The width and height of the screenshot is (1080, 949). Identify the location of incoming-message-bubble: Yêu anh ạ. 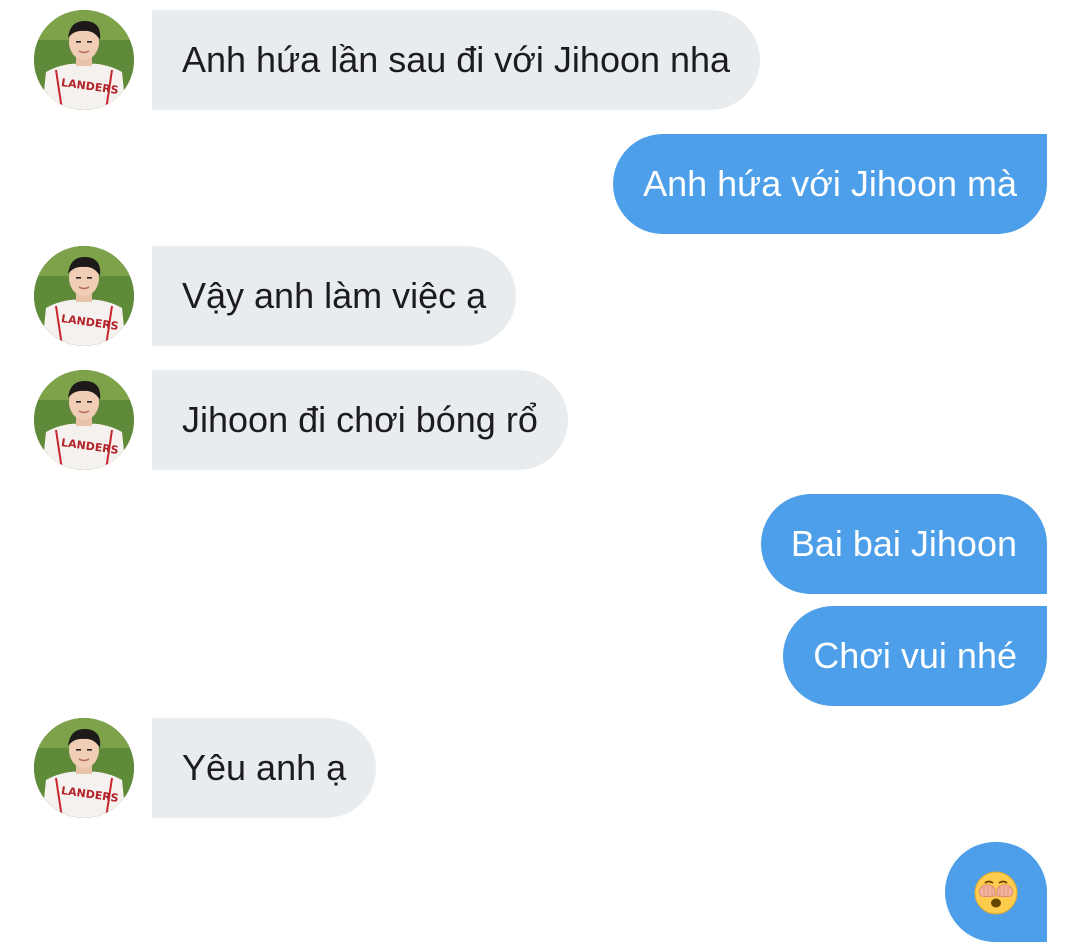
(264, 768).